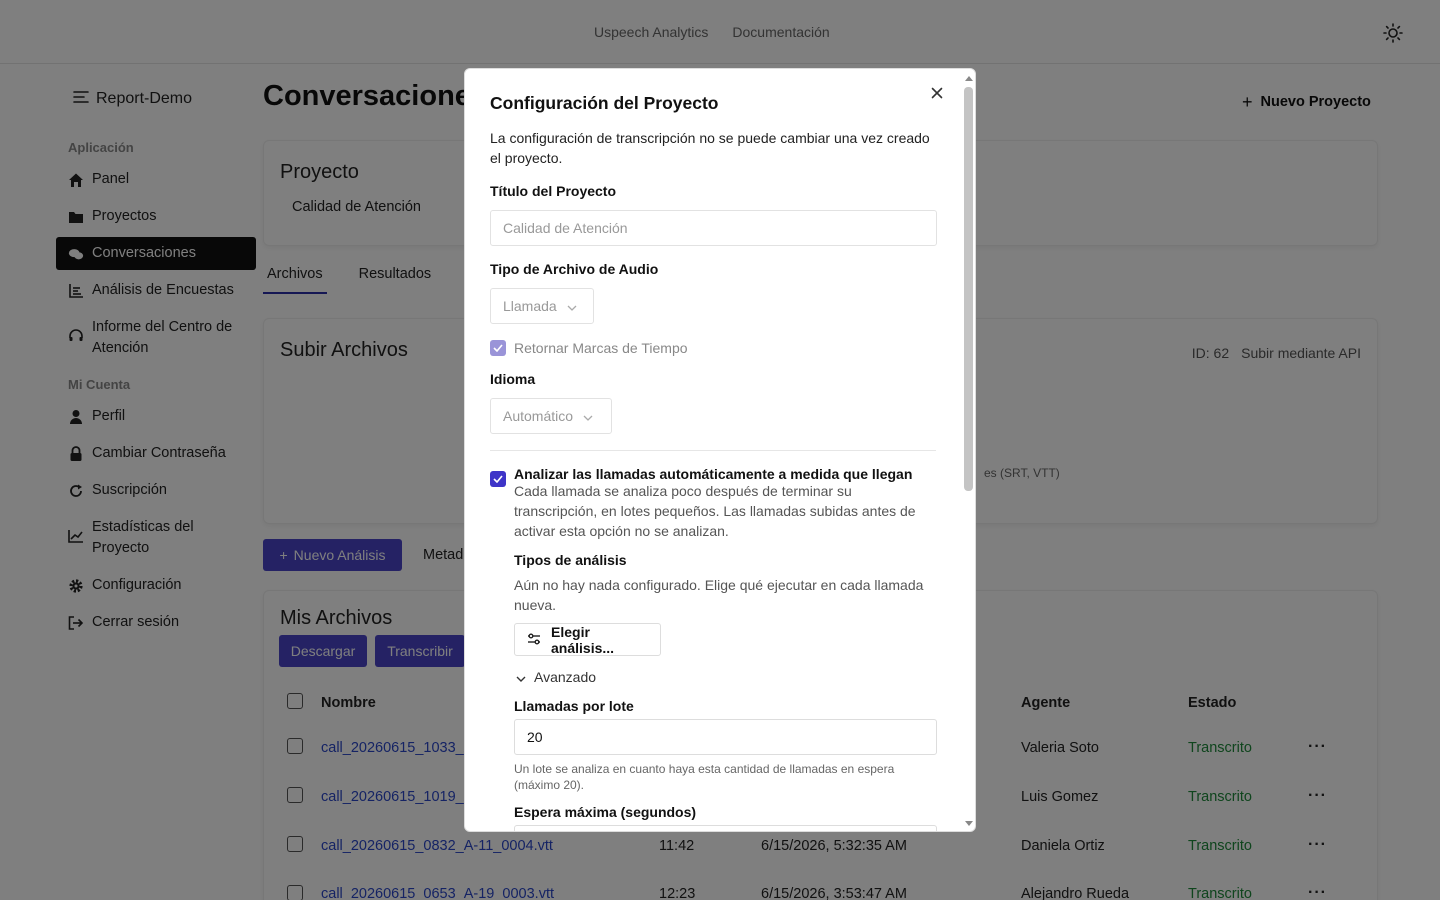  What do you see at coordinates (969, 78) in the screenshot?
I see `scroll-up-icon` at bounding box center [969, 78].